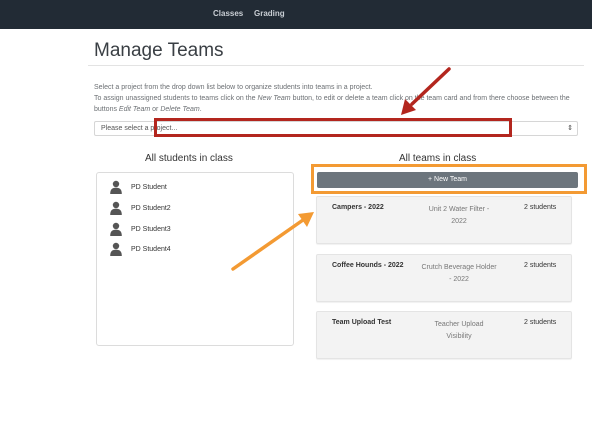 This screenshot has height=444, width=592. I want to click on instructions-line-3: buttons Edit Team or Delete Team., so click(334, 109).